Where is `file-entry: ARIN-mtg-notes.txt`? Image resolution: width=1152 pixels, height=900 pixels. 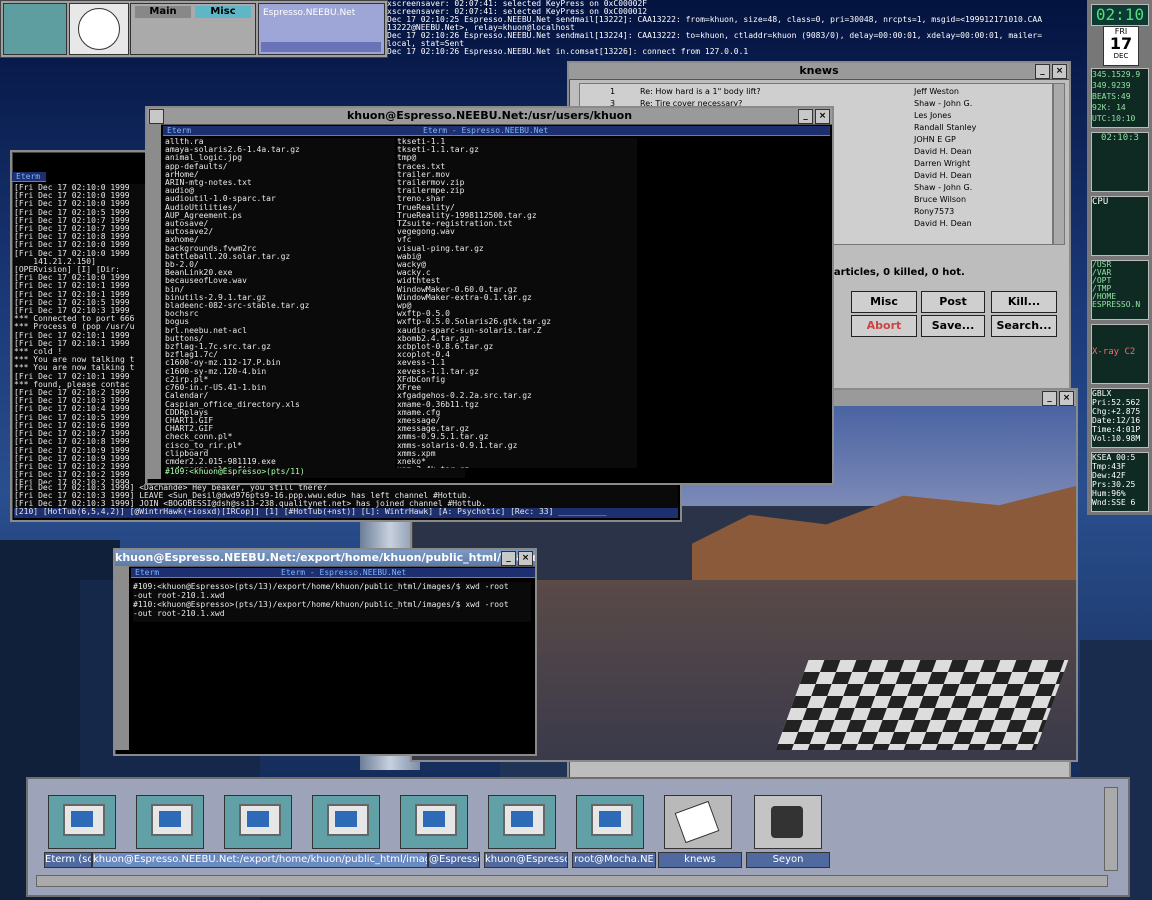 file-entry: ARIN-mtg-notes.txt is located at coordinates (208, 183).